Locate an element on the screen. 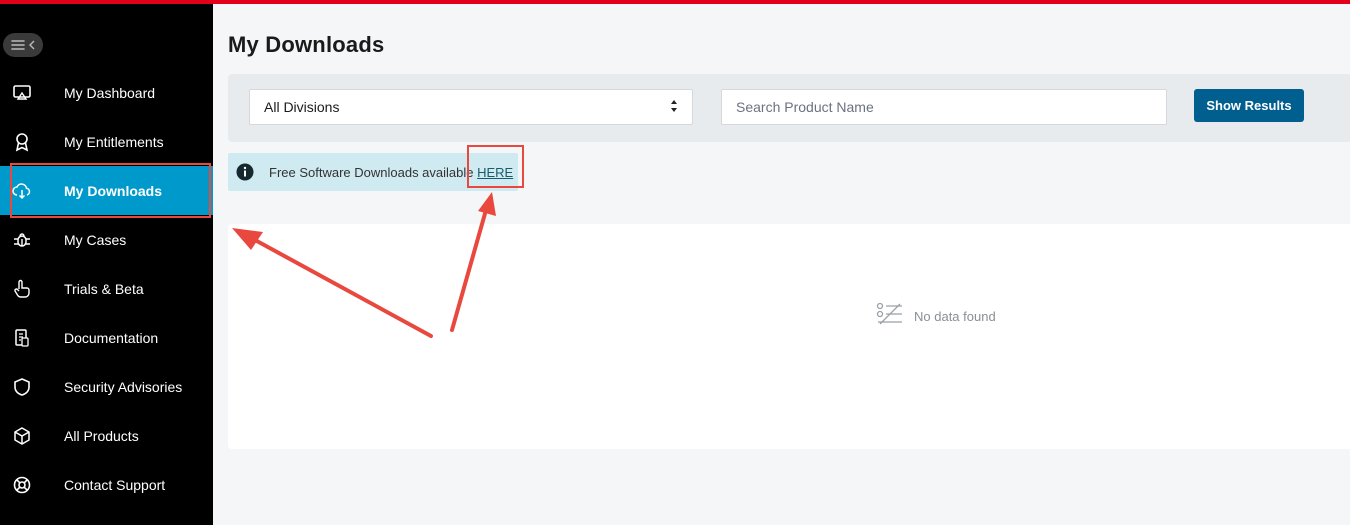  award-icon is located at coordinates (22, 142).